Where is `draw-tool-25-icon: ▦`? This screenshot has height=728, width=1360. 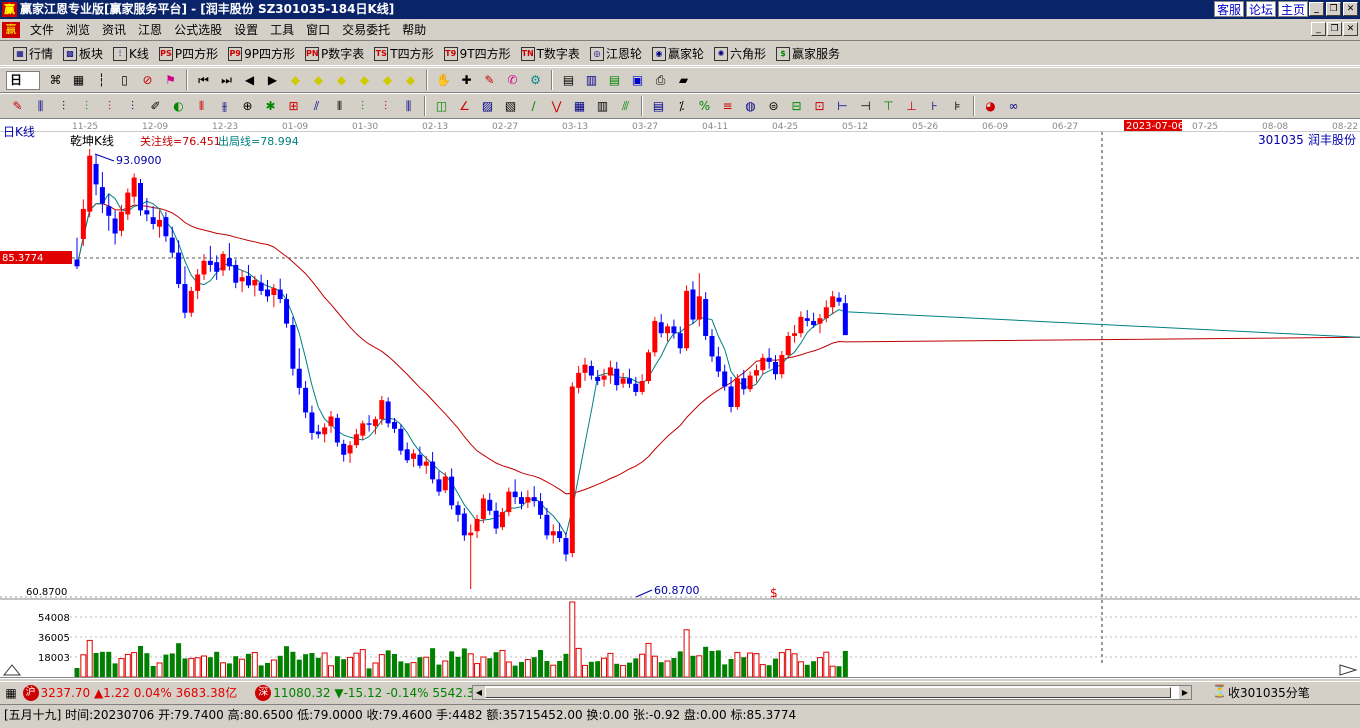 draw-tool-25-icon: ▦ is located at coordinates (580, 106).